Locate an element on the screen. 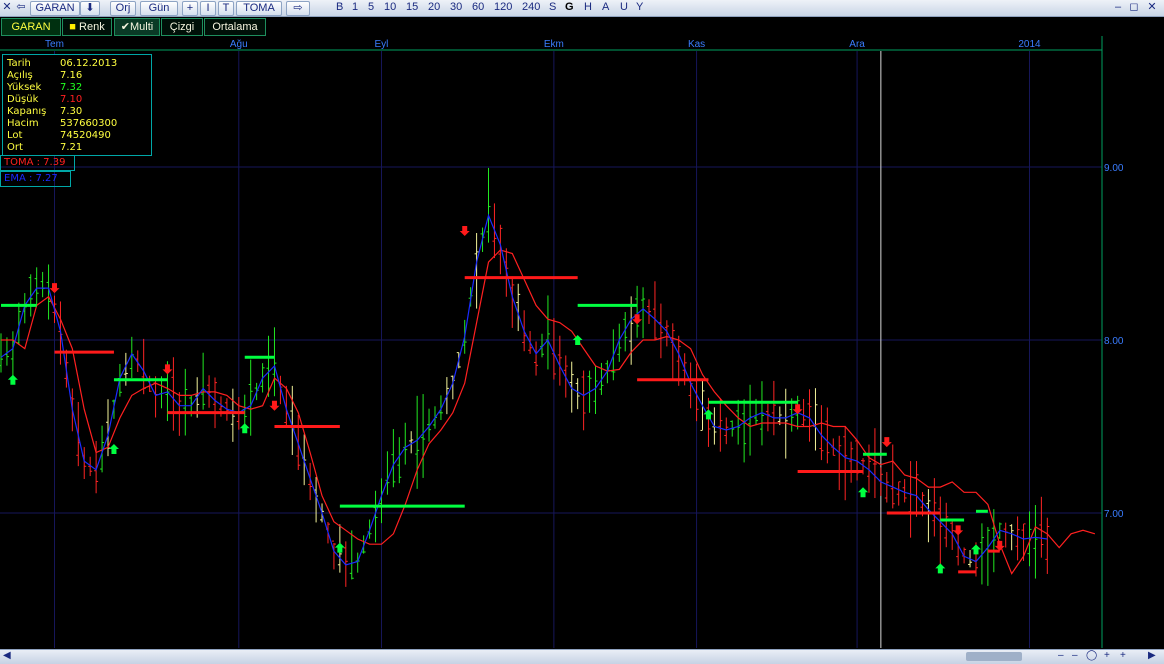 This screenshot has width=1164, height=664. zoom-plus-icon: + is located at coordinates (1107, 655).